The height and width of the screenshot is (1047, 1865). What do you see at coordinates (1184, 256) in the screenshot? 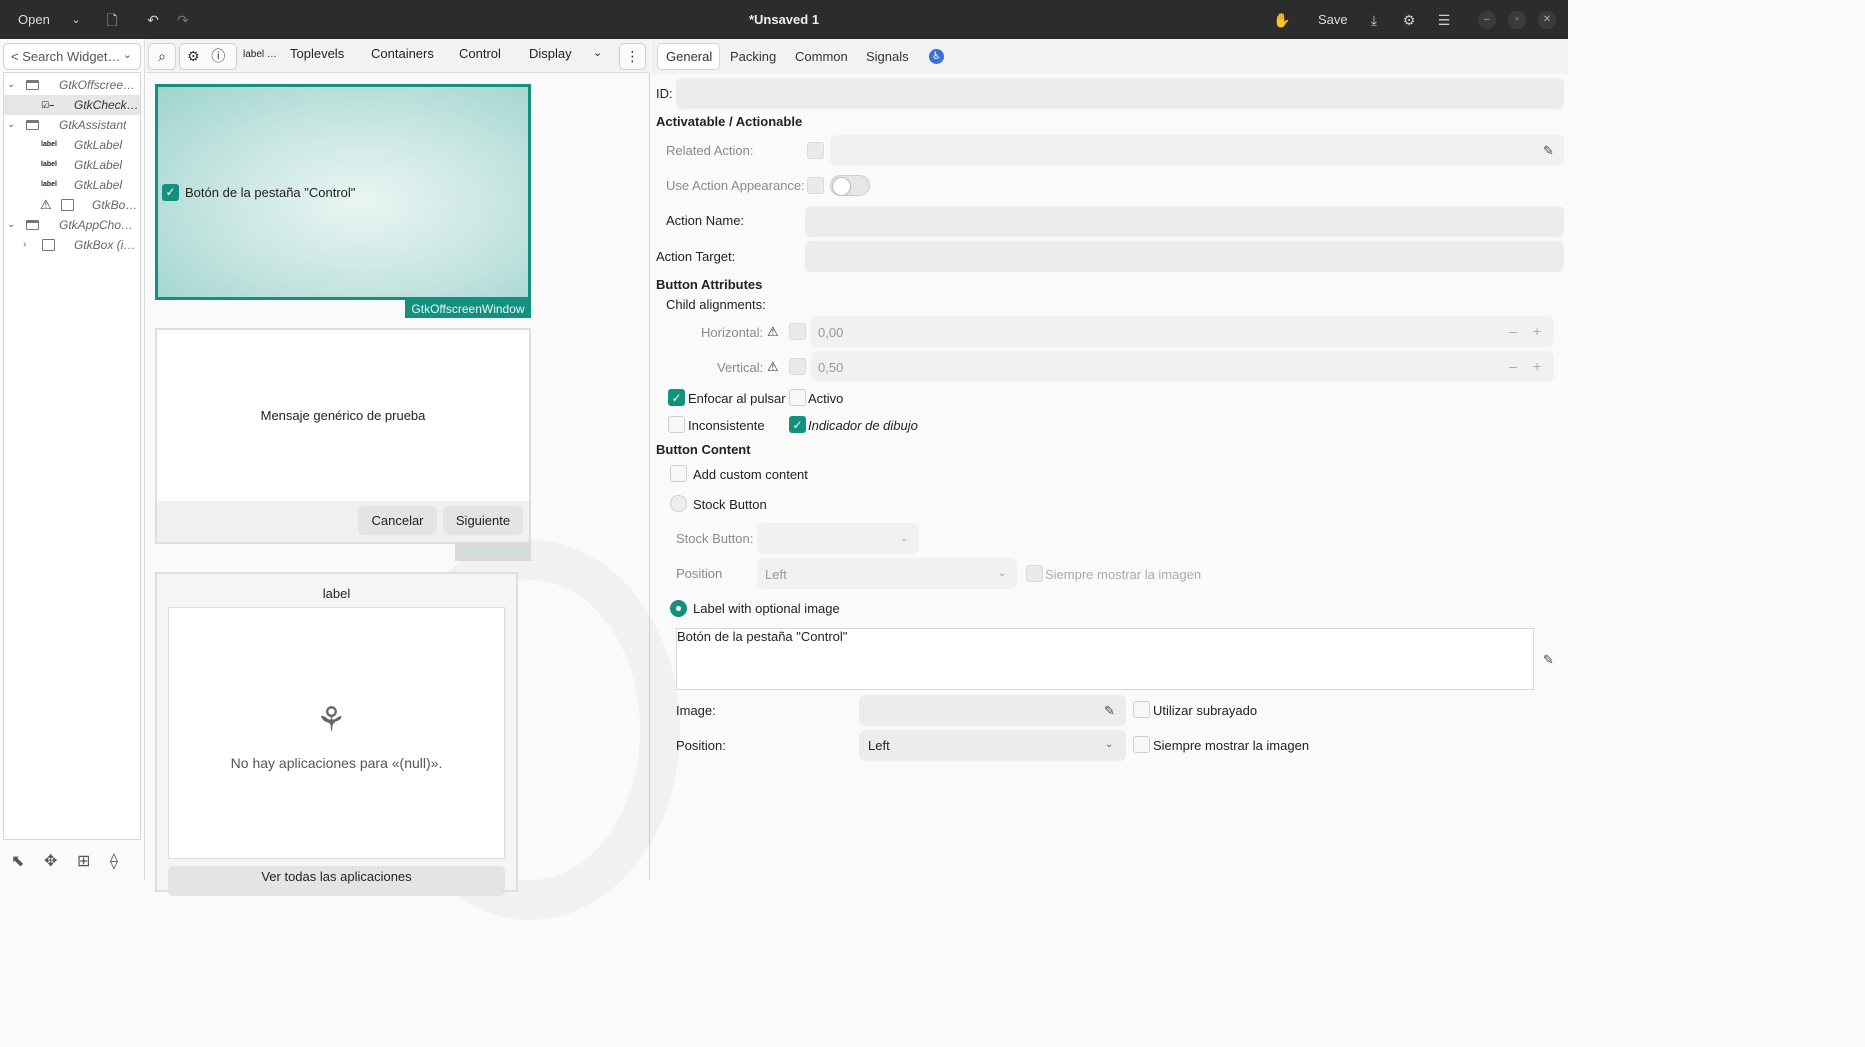
I see `action-target-input` at bounding box center [1184, 256].